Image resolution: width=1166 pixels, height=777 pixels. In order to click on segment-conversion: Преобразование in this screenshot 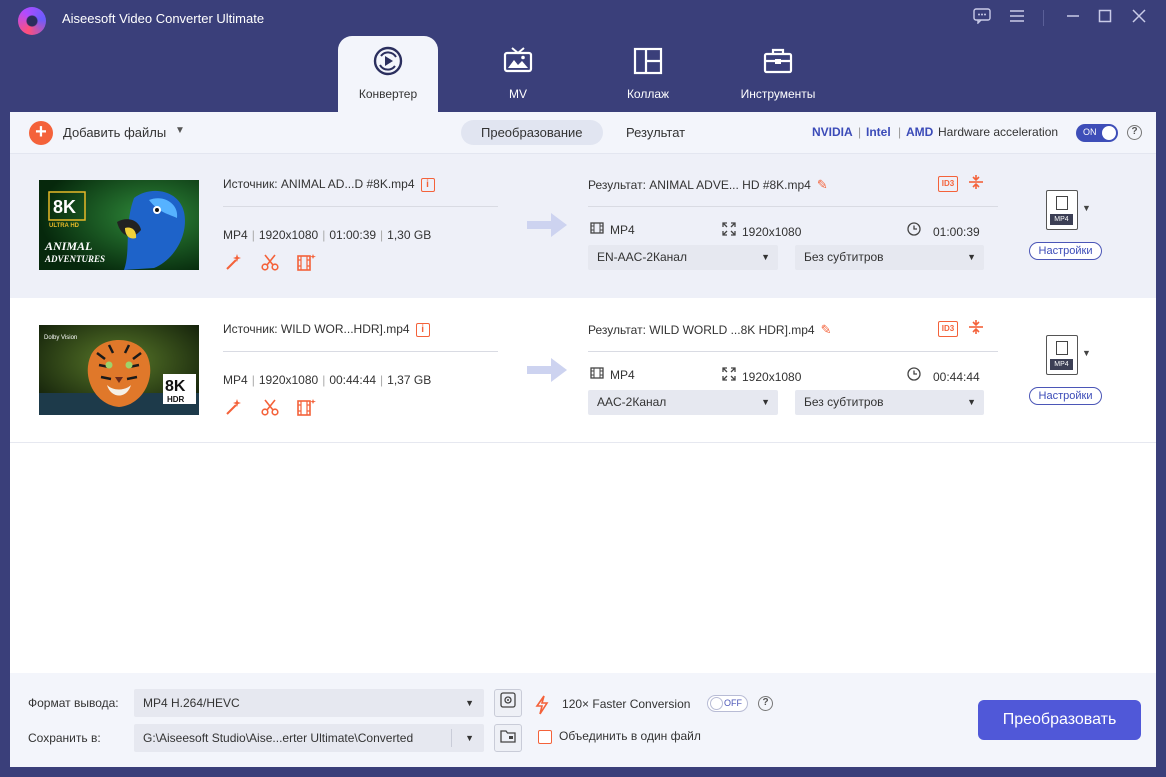, I will do `click(532, 132)`.